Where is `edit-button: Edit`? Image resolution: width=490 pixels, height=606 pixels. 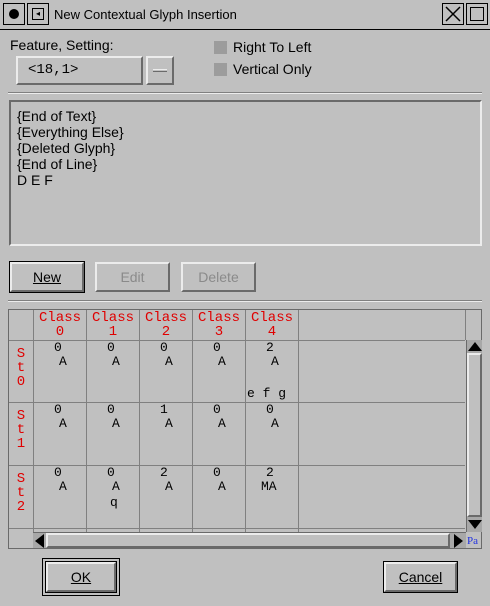
edit-button: Edit is located at coordinates (132, 277).